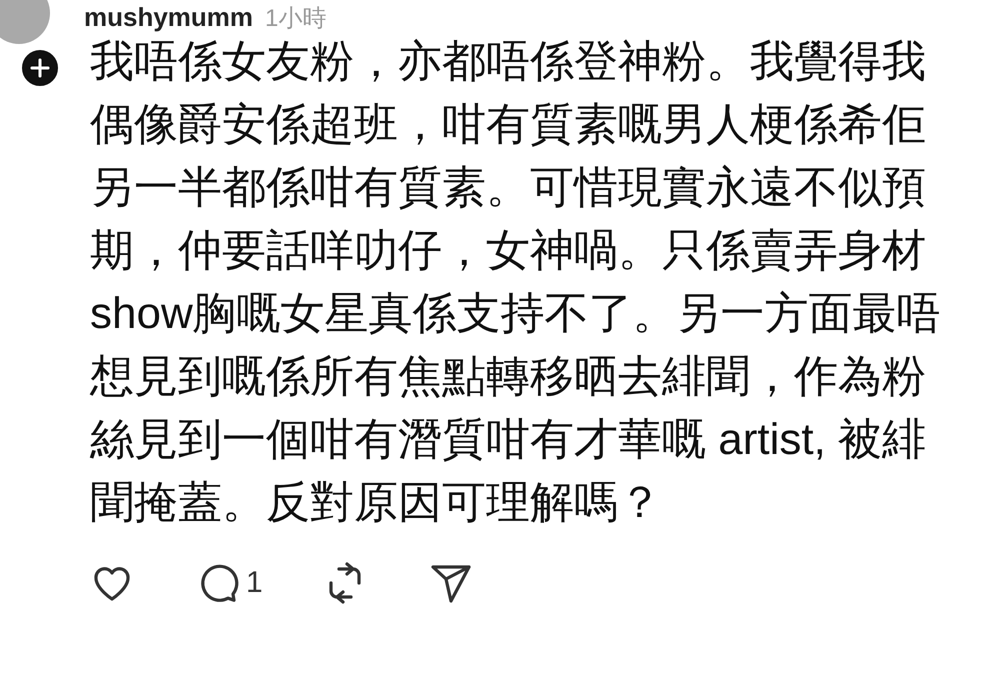  What do you see at coordinates (228, 583) in the screenshot?
I see `reply-button: 1` at bounding box center [228, 583].